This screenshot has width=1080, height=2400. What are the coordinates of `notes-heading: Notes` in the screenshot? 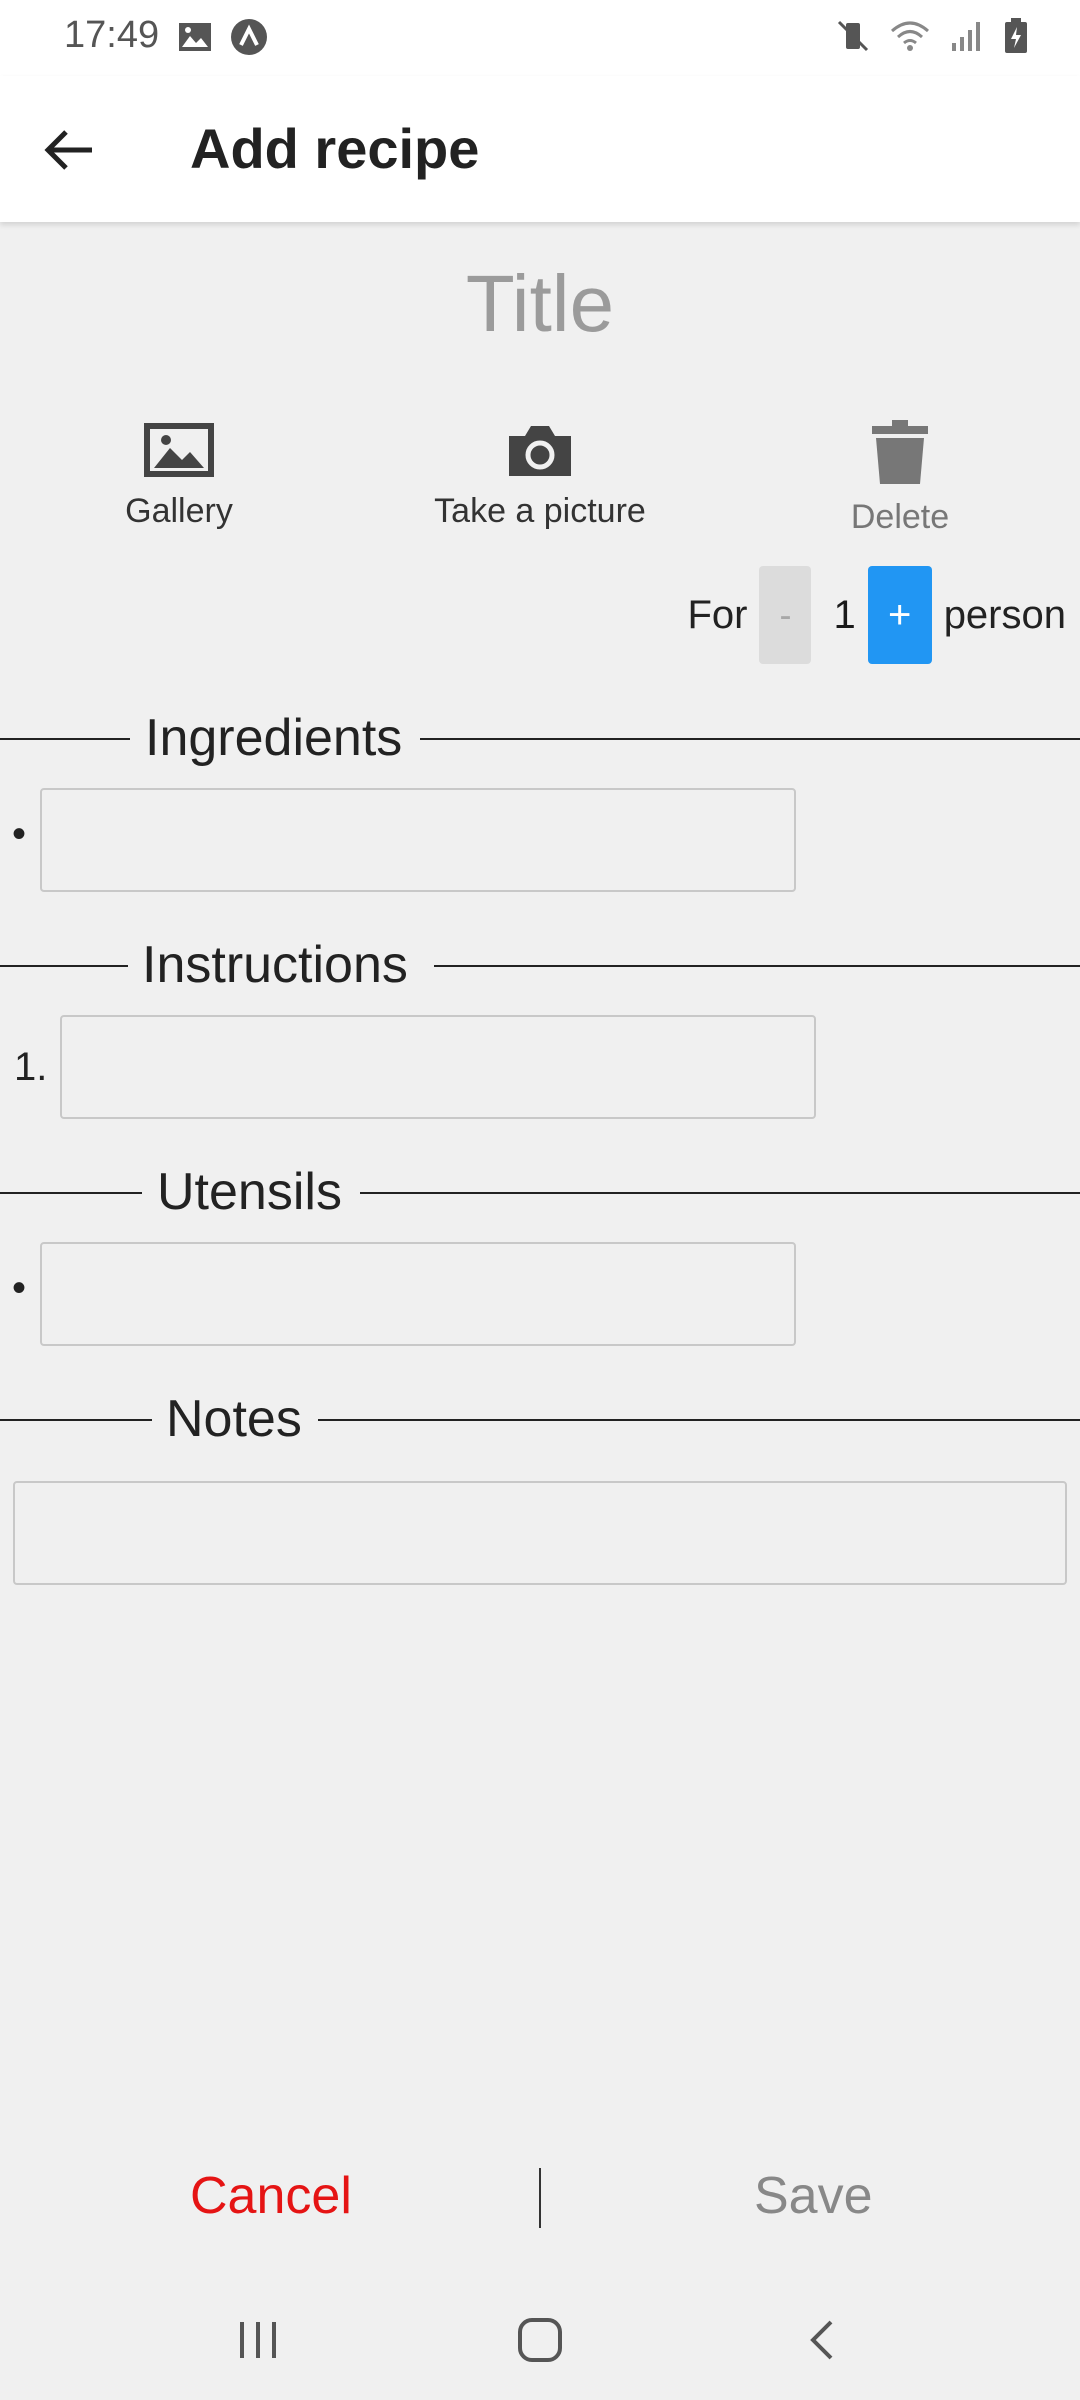 It's located at (234, 1419).